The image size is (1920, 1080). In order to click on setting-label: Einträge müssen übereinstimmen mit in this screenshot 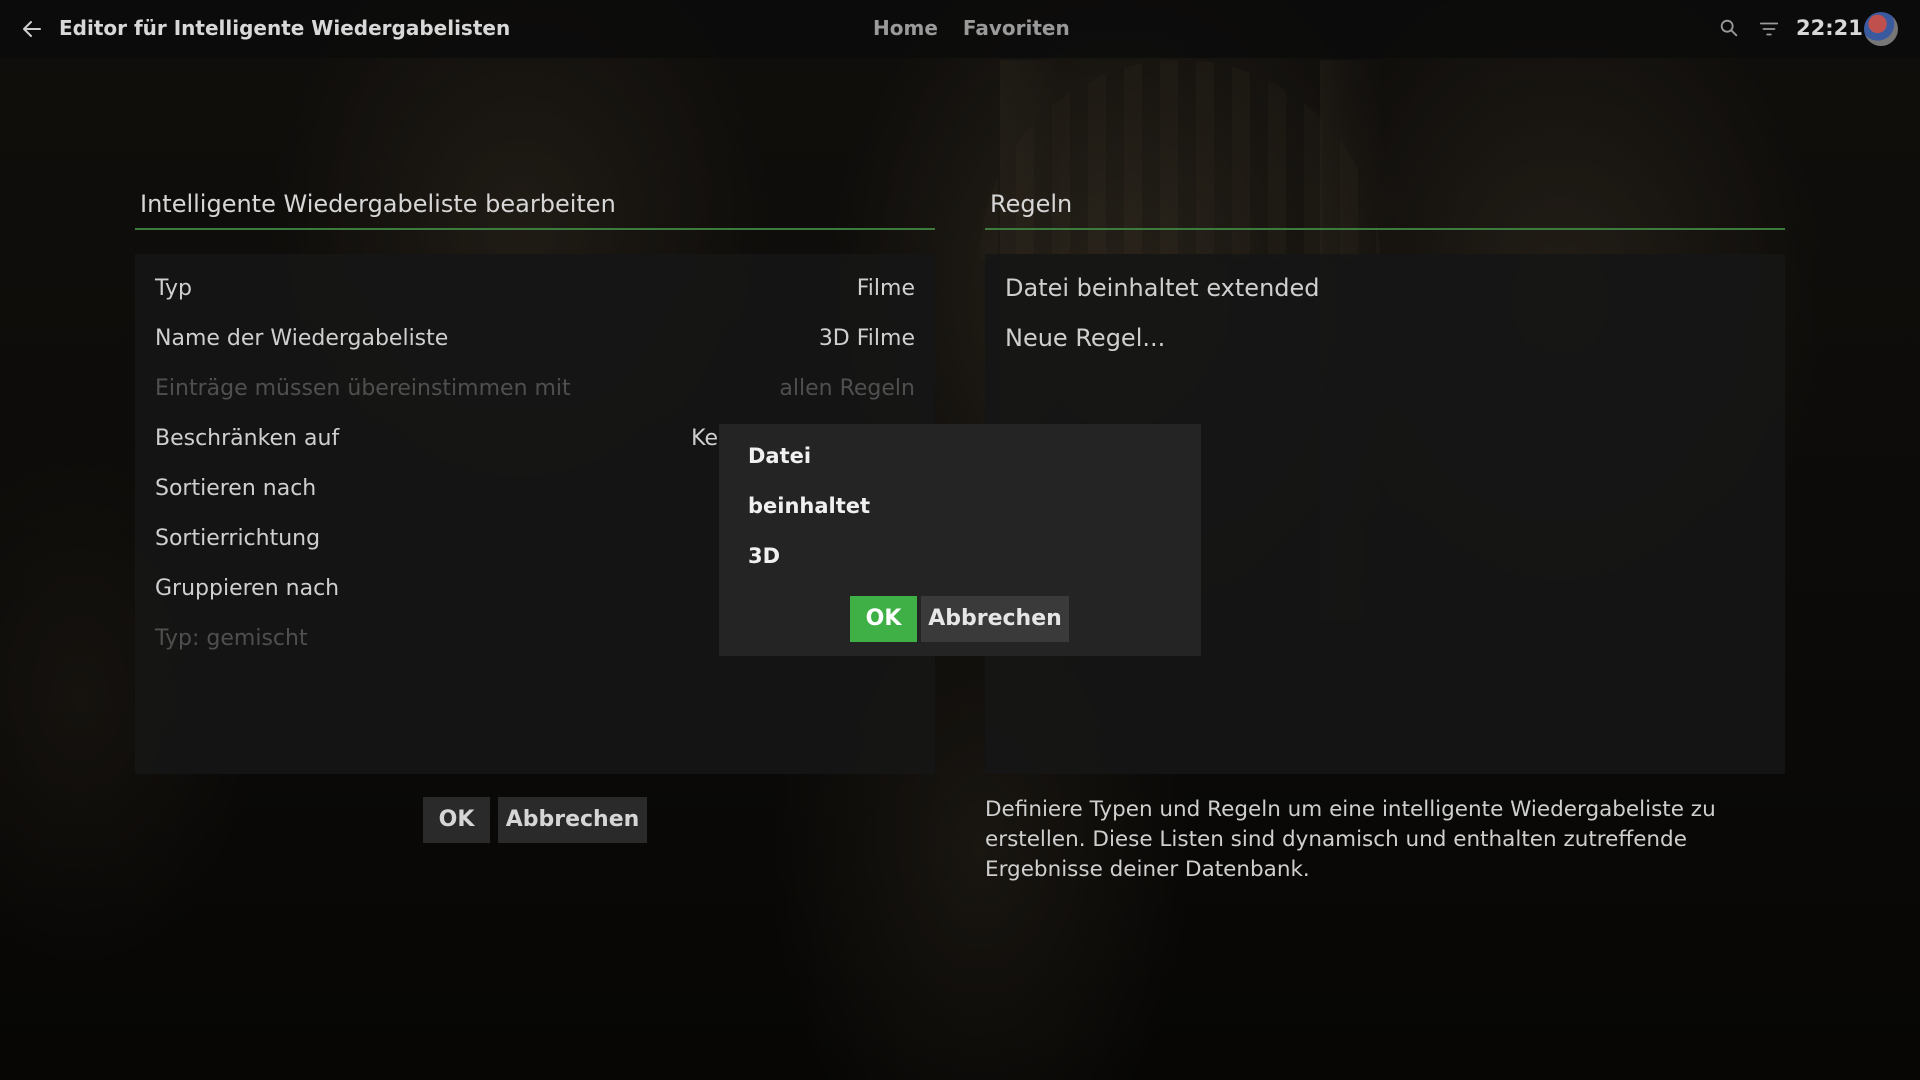, I will do `click(363, 388)`.